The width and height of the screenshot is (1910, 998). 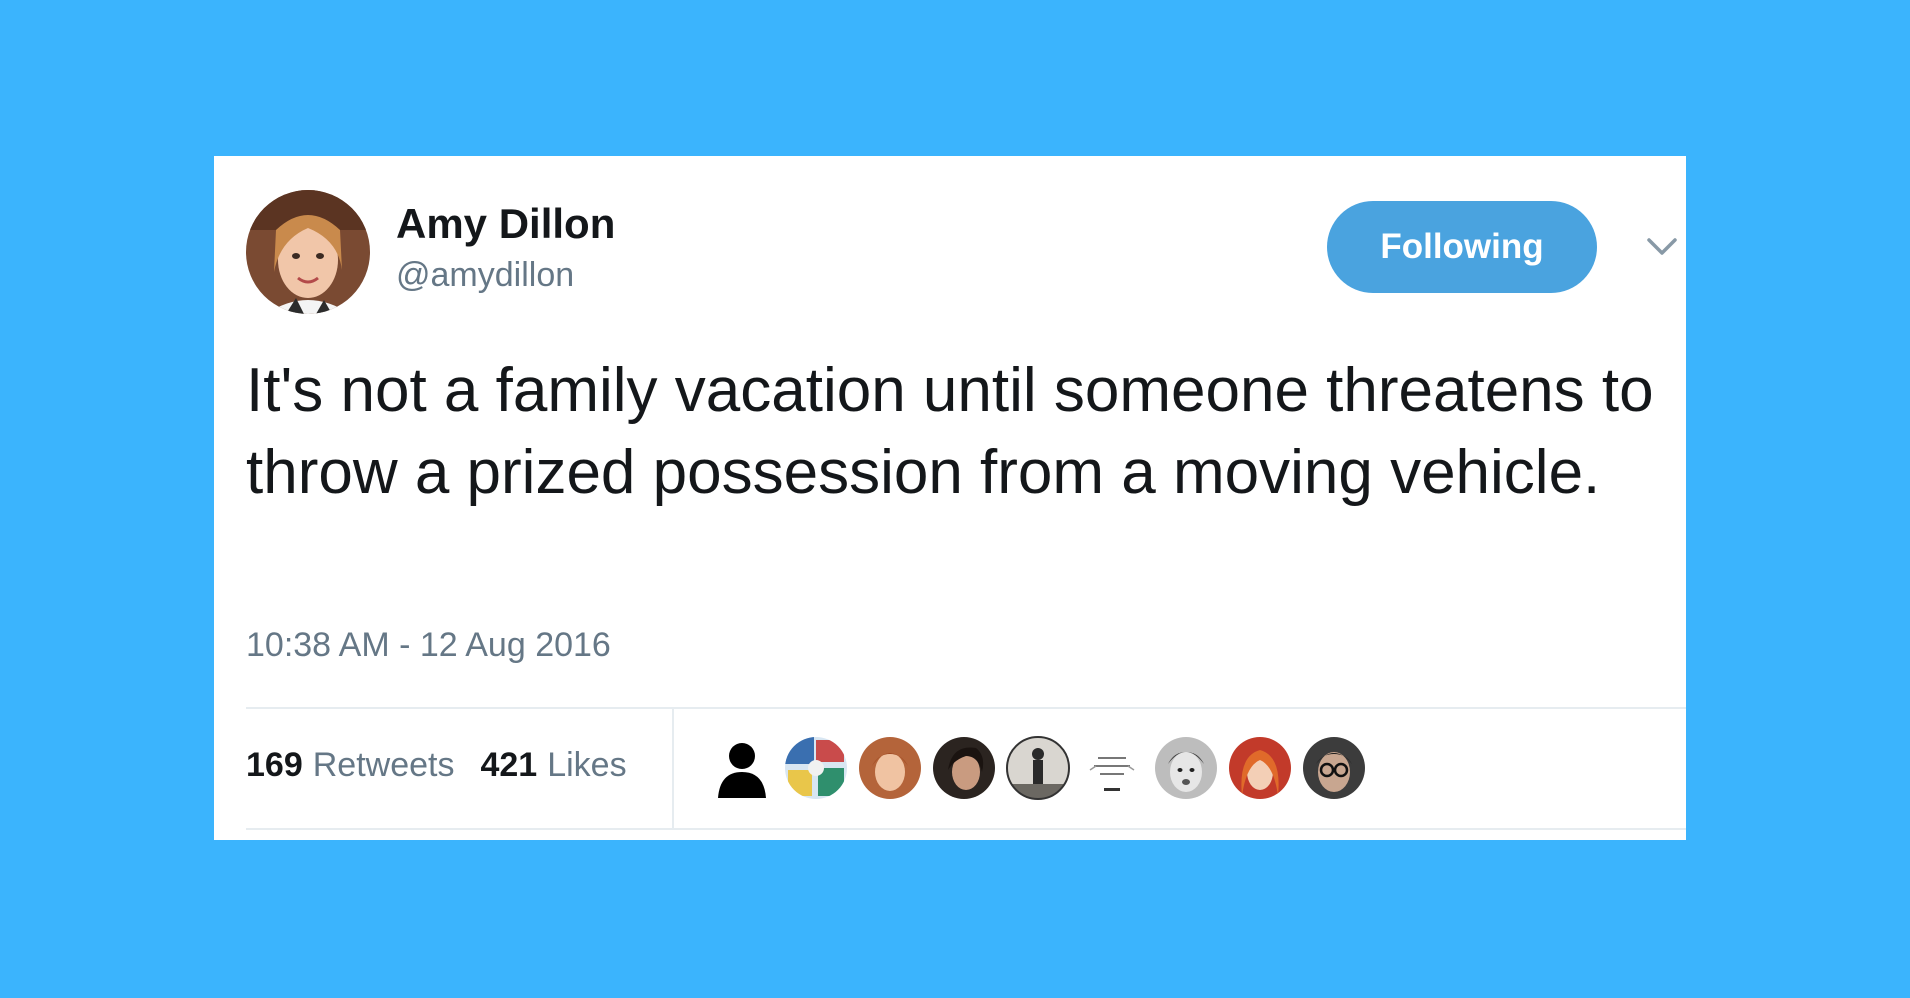 What do you see at coordinates (1038, 768) in the screenshot?
I see `bw-figure-avatar` at bounding box center [1038, 768].